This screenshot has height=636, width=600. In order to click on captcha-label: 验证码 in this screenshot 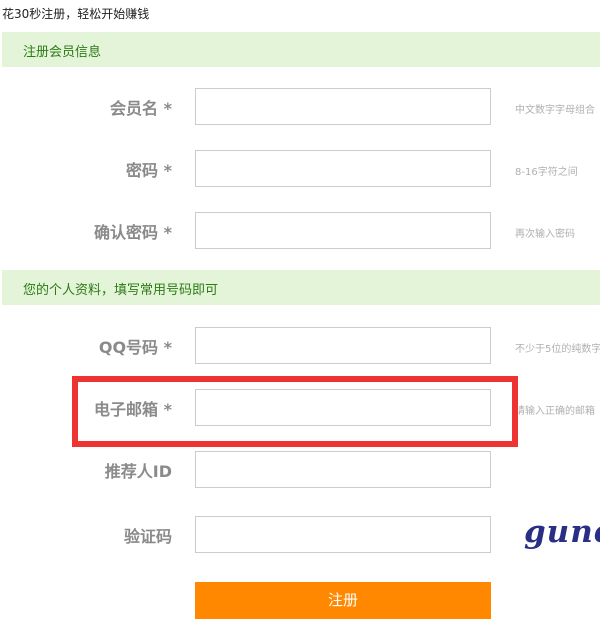, I will do `click(147, 536)`.